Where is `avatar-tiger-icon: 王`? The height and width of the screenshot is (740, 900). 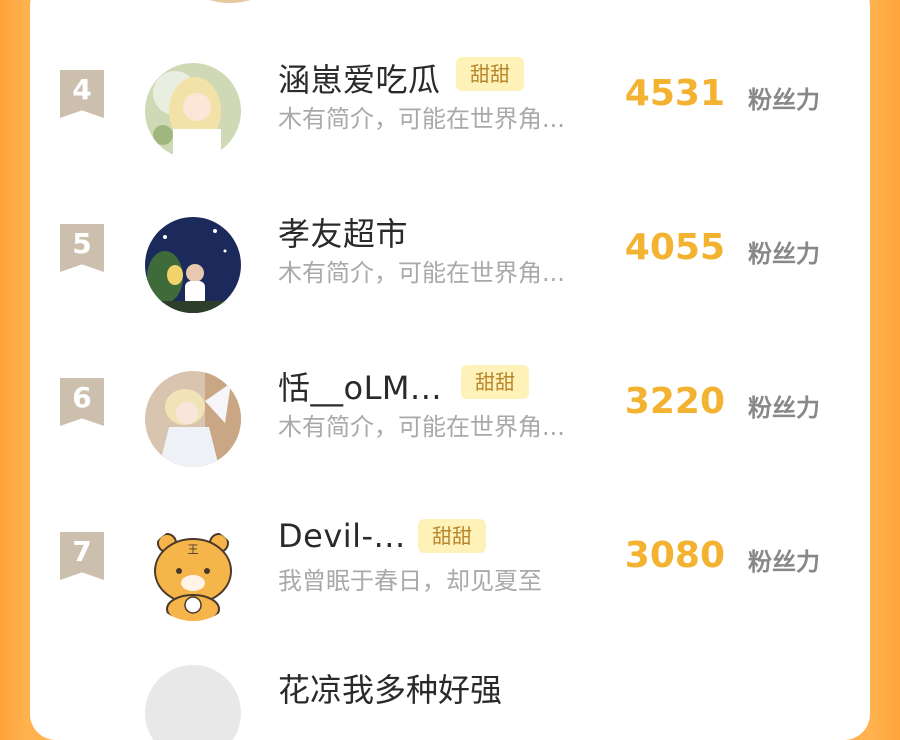
avatar-tiger-icon: 王 is located at coordinates (193, 573).